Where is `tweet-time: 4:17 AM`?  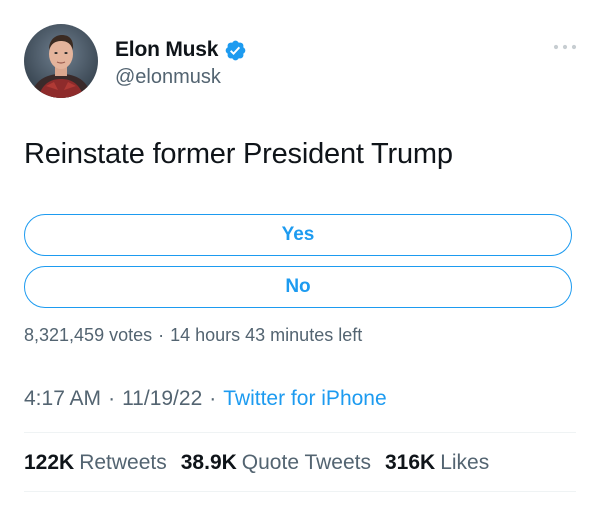
tweet-time: 4:17 AM is located at coordinates (62, 399).